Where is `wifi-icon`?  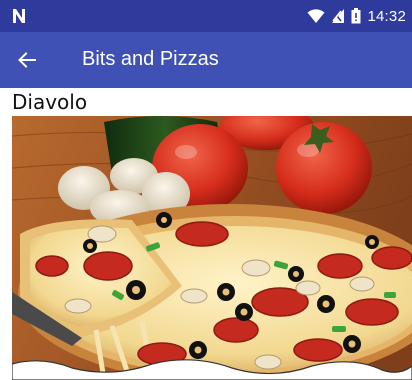
wifi-icon is located at coordinates (316, 16).